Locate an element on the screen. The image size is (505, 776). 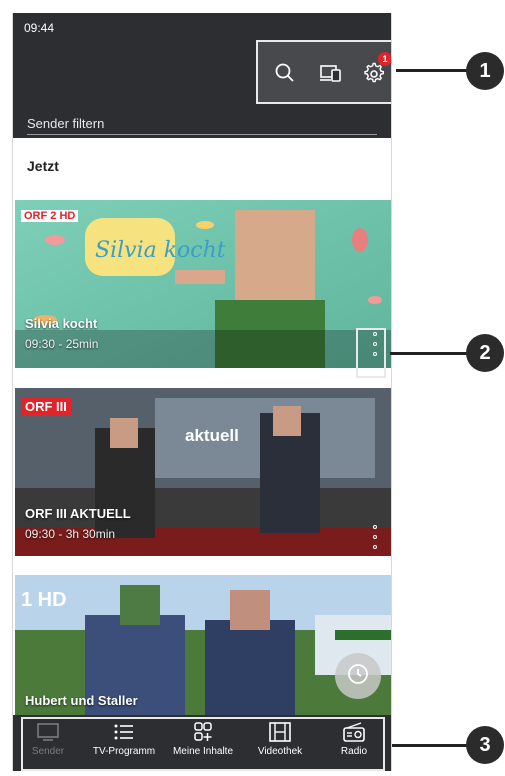
channel-logo: ORF III is located at coordinates (46, 406).